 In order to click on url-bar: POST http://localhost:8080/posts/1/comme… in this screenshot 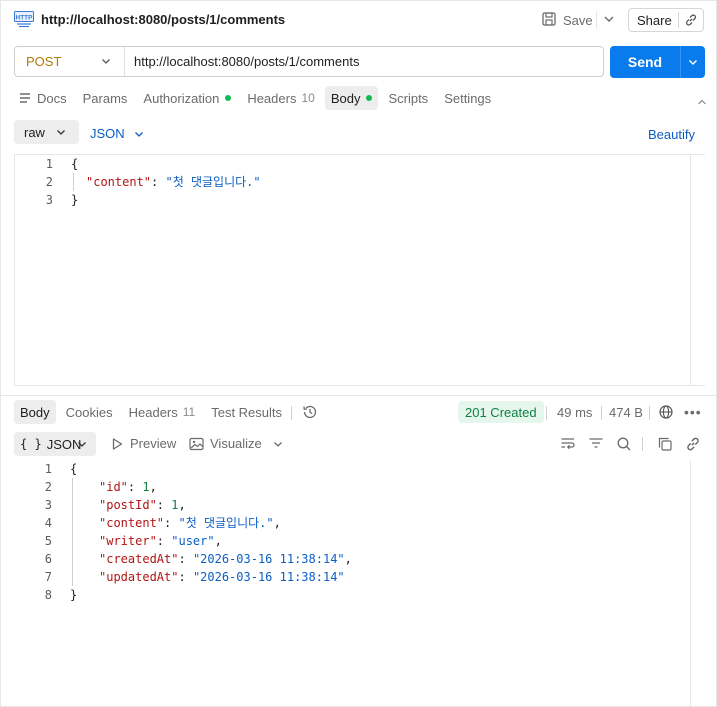, I will do `click(309, 61)`.